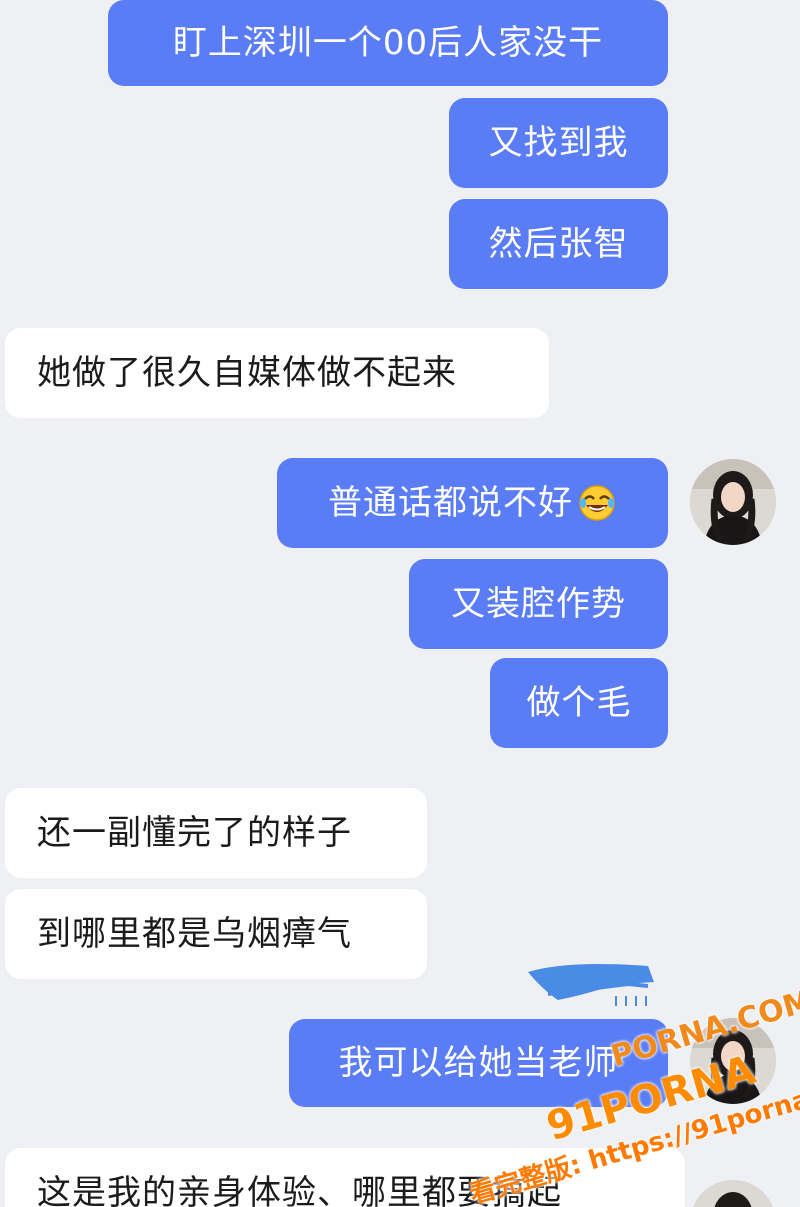 The width and height of the screenshot is (800, 1207). I want to click on message-text: 然后张智, so click(558, 244).